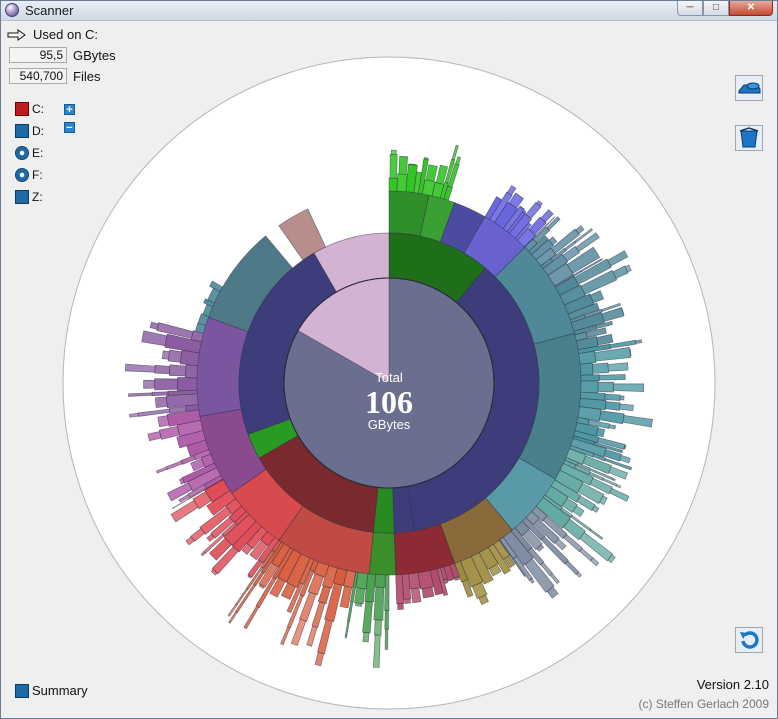 Image resolution: width=778 pixels, height=719 pixels. Describe the element at coordinates (69, 110) in the screenshot. I see `zoom-in-button: +` at that location.